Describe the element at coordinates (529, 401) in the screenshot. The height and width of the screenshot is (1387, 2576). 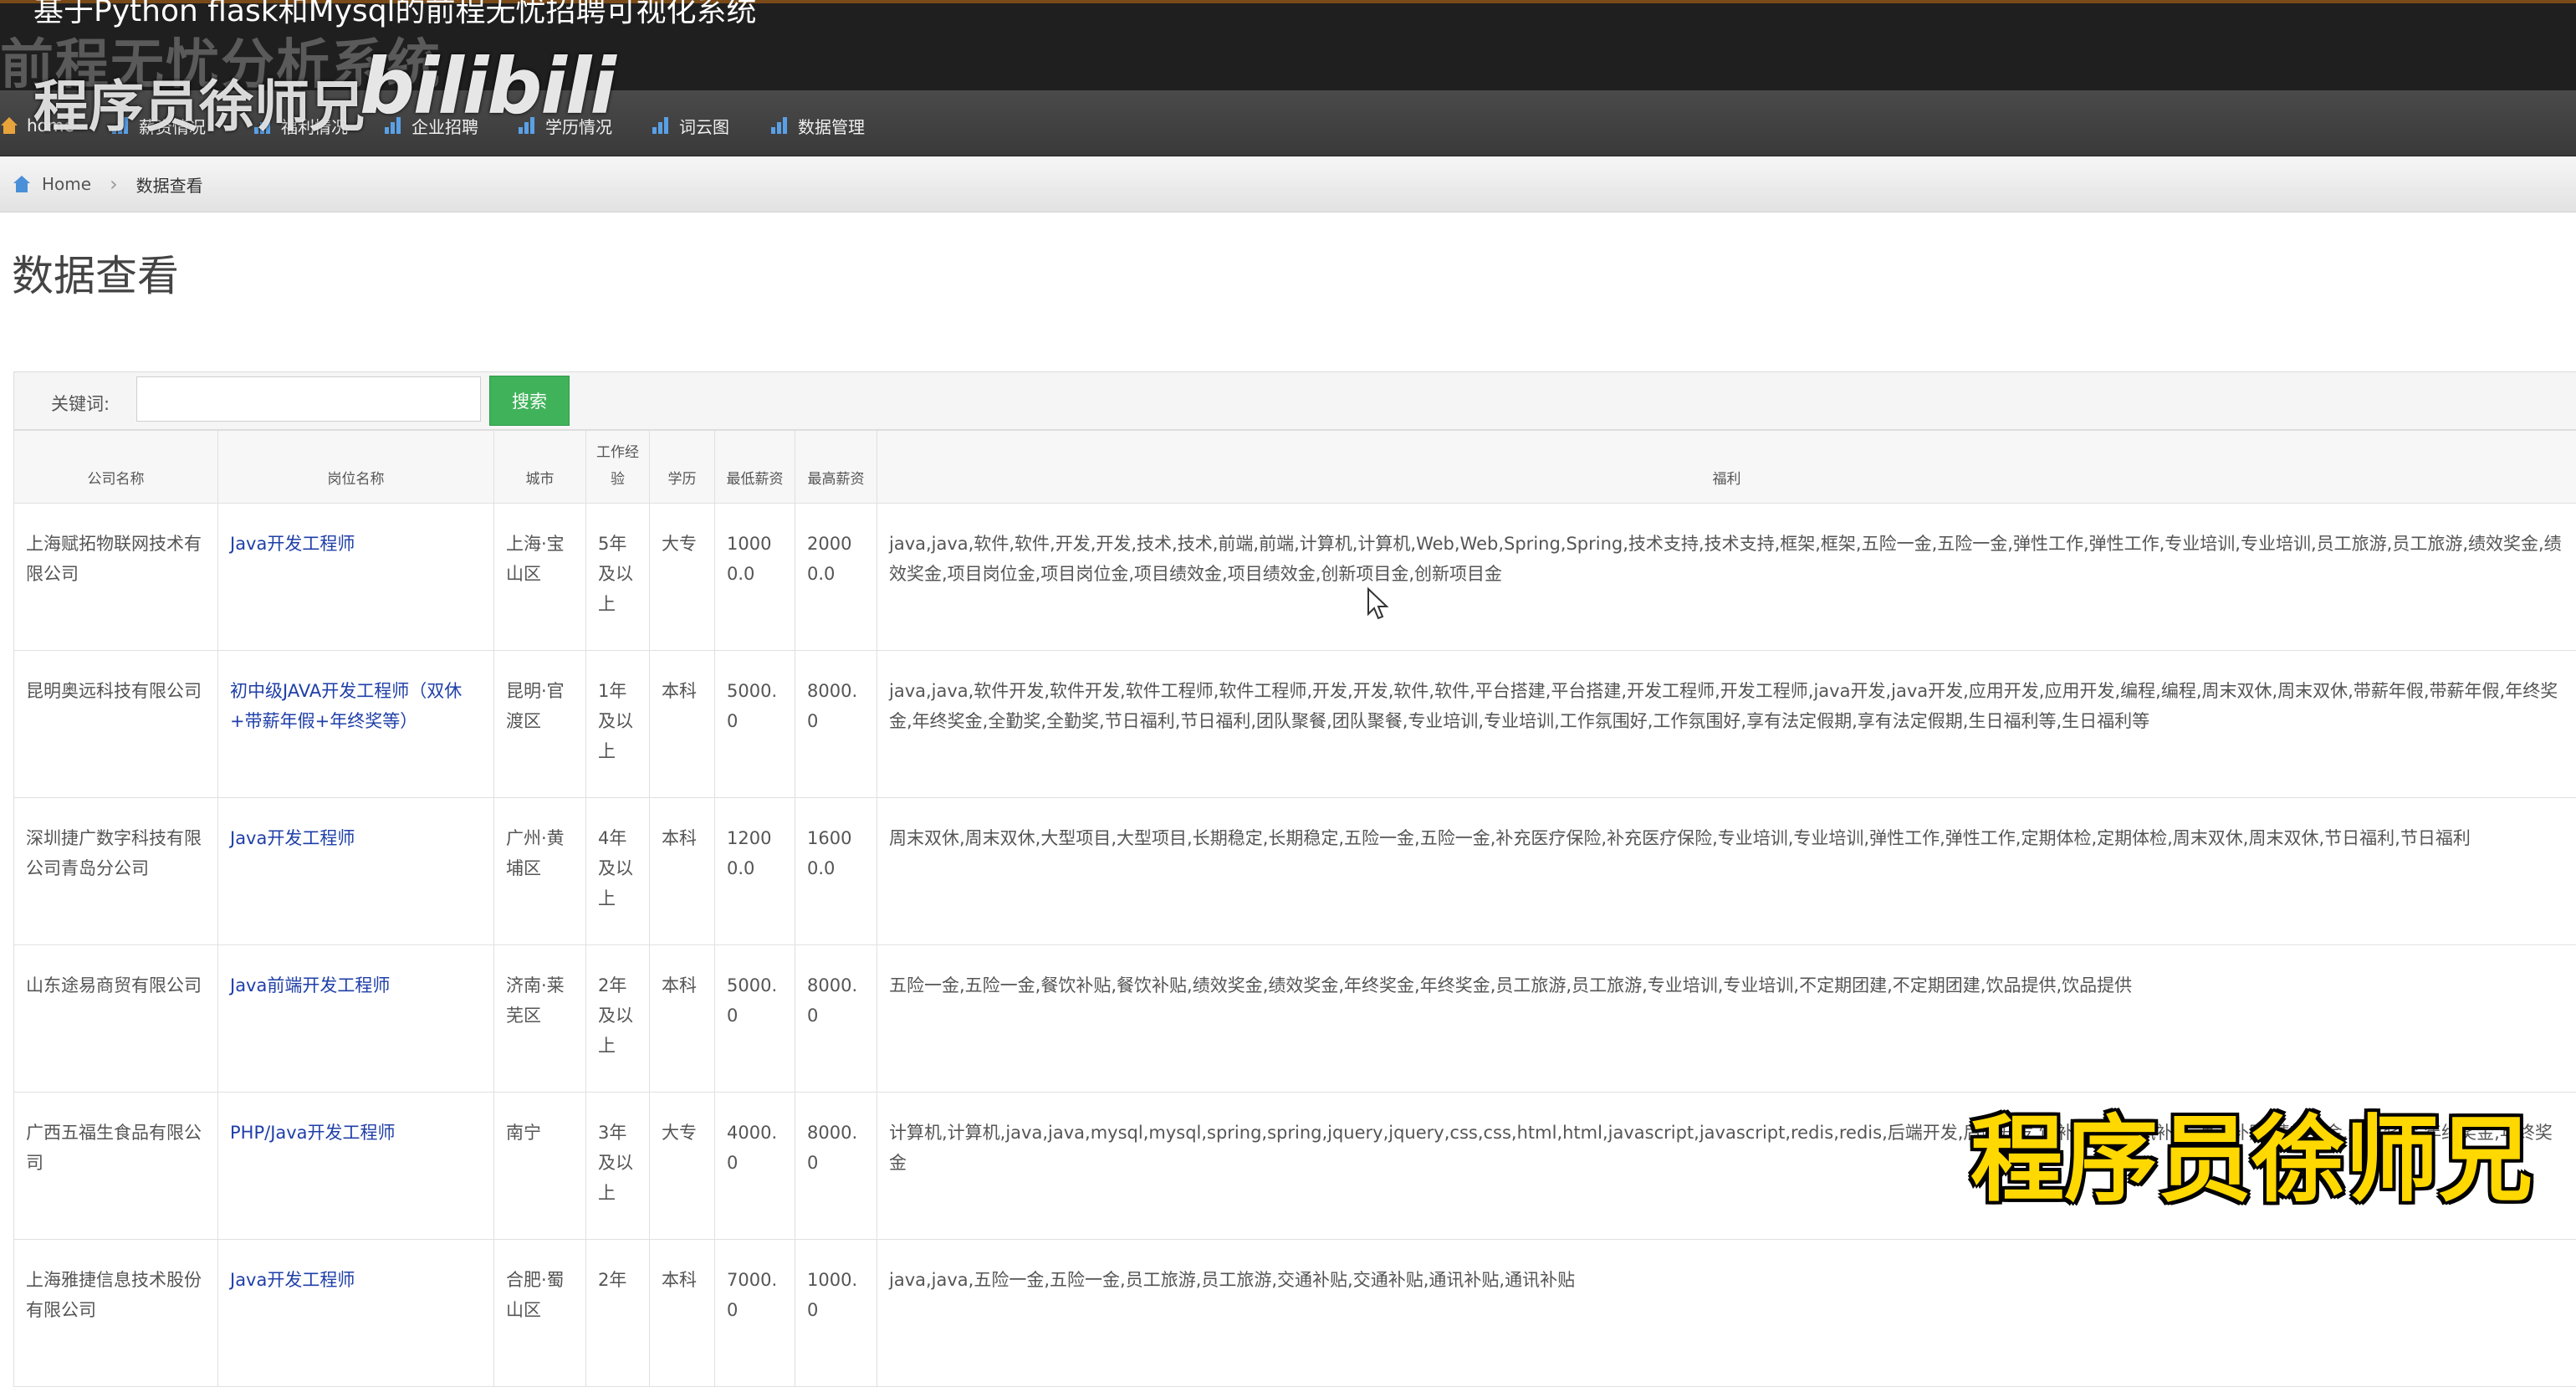
I see `search-button: 搜索` at that location.